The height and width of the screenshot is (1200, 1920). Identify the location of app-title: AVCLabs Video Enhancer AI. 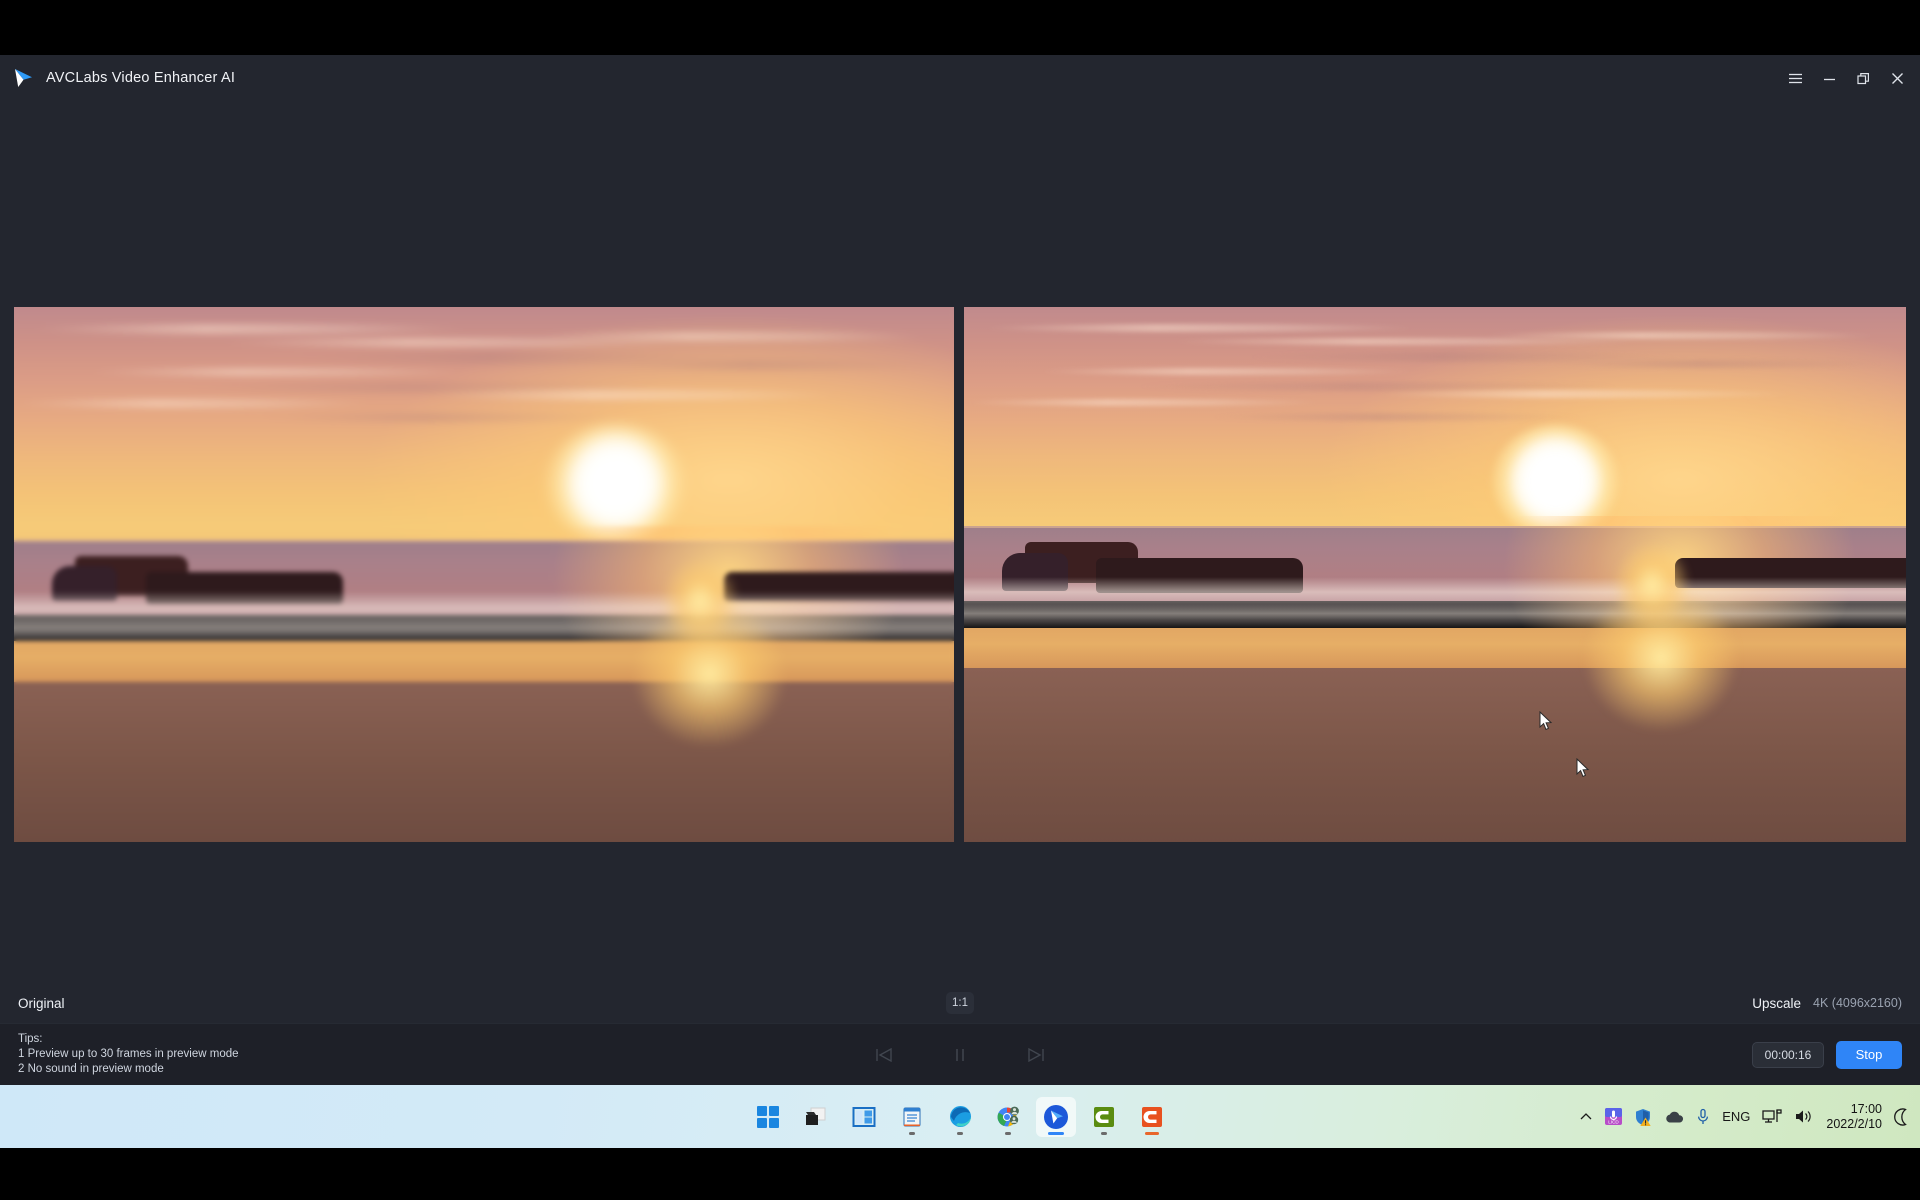
(141, 78).